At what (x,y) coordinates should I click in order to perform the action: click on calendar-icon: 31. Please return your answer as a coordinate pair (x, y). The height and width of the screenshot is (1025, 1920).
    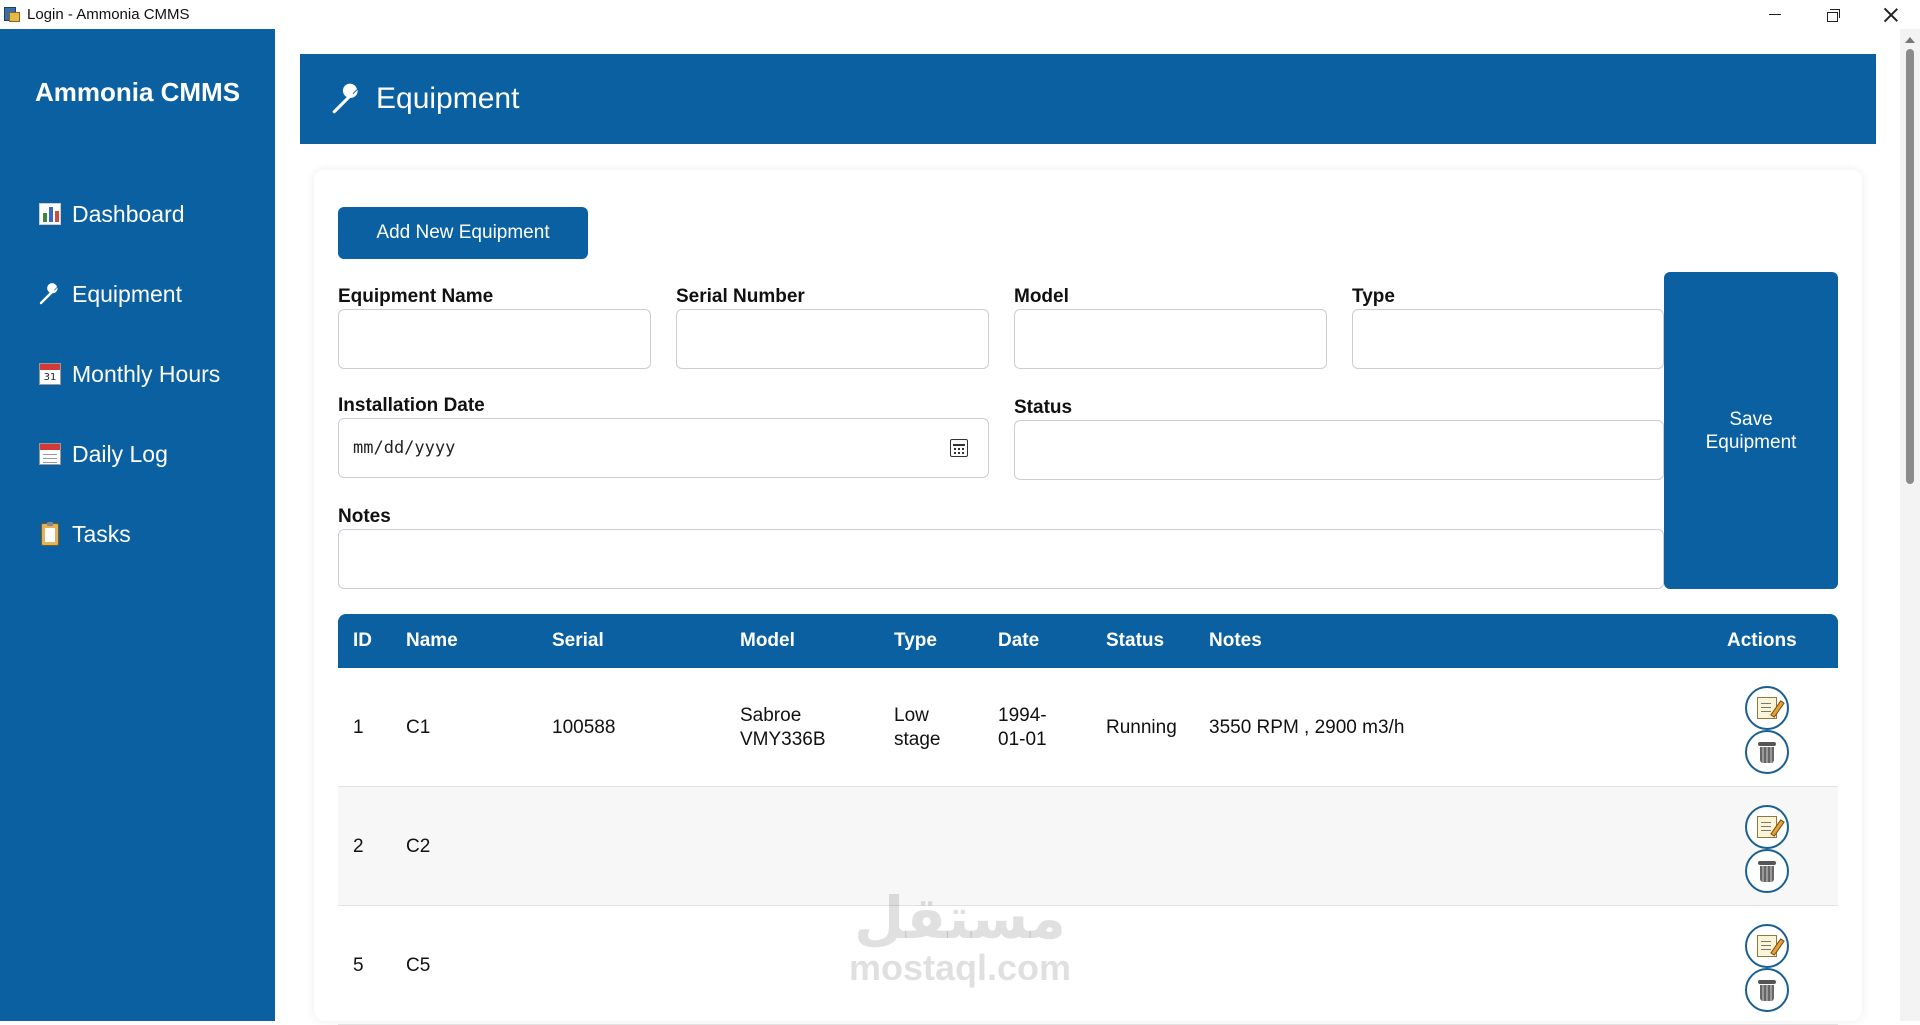
    Looking at the image, I should click on (50, 374).